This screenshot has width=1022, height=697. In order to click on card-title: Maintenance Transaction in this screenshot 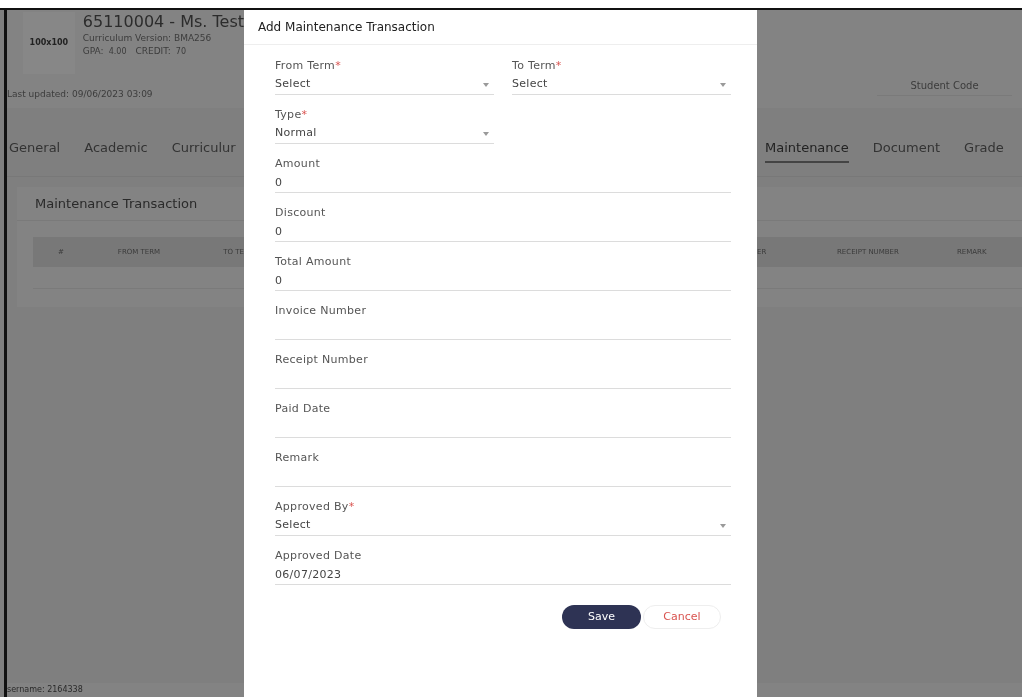, I will do `click(116, 203)`.